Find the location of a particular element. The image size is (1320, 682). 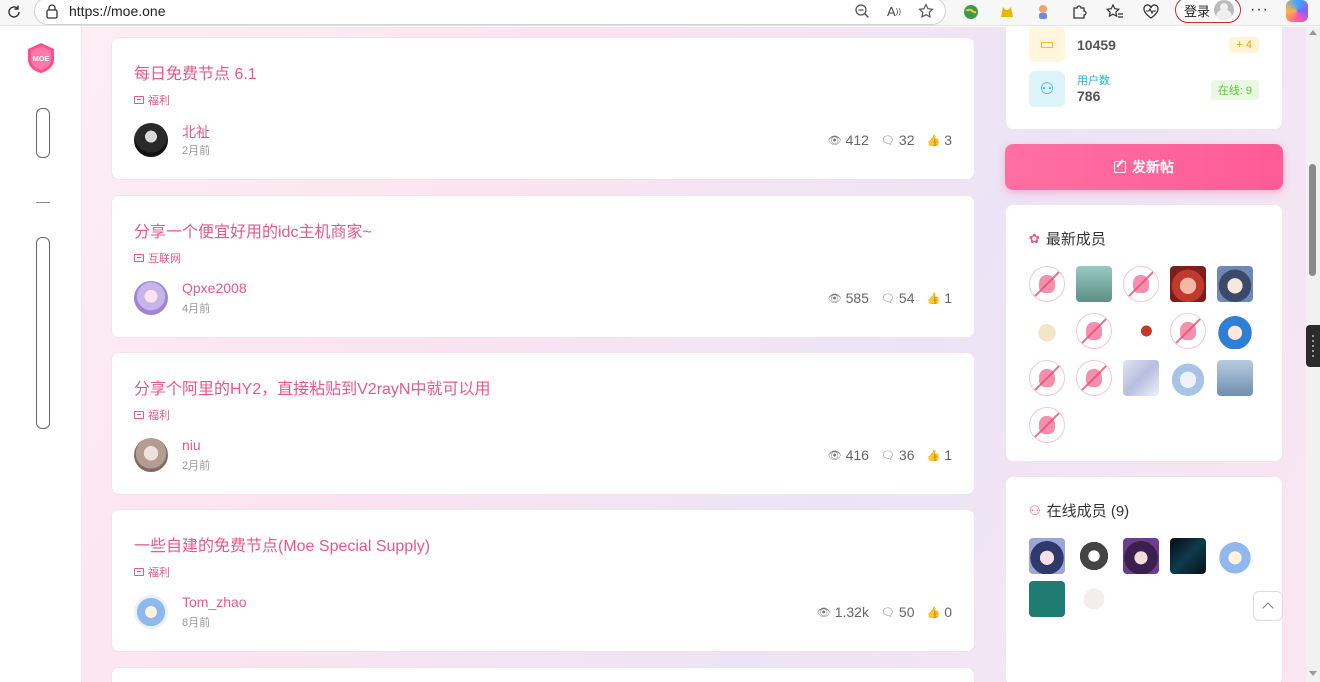

author-name: Qpxe2008 is located at coordinates (214, 288).